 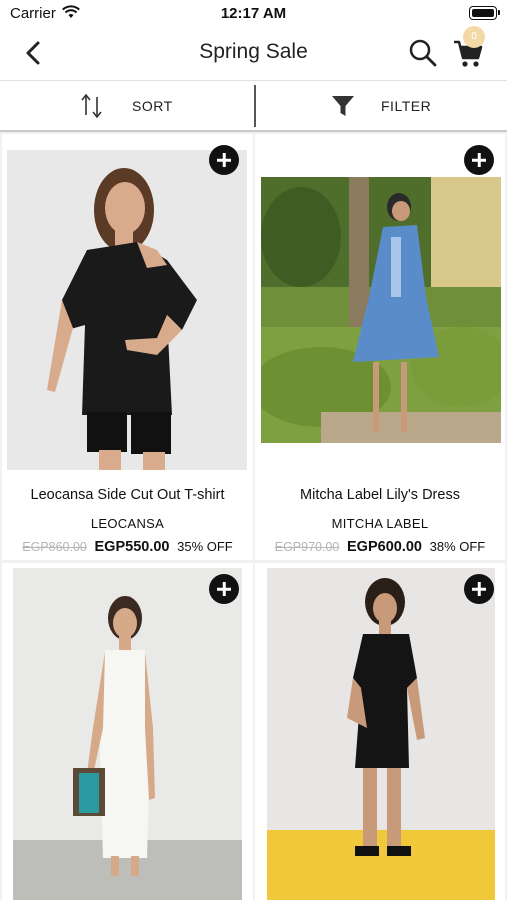 What do you see at coordinates (423, 53) in the screenshot?
I see `search-icon` at bounding box center [423, 53].